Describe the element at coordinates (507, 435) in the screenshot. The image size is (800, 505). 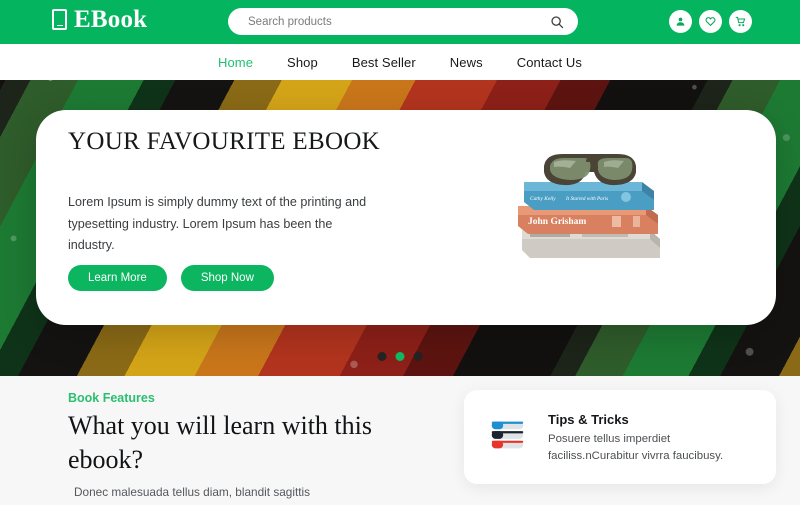
I see `stacked-books-icon` at that location.